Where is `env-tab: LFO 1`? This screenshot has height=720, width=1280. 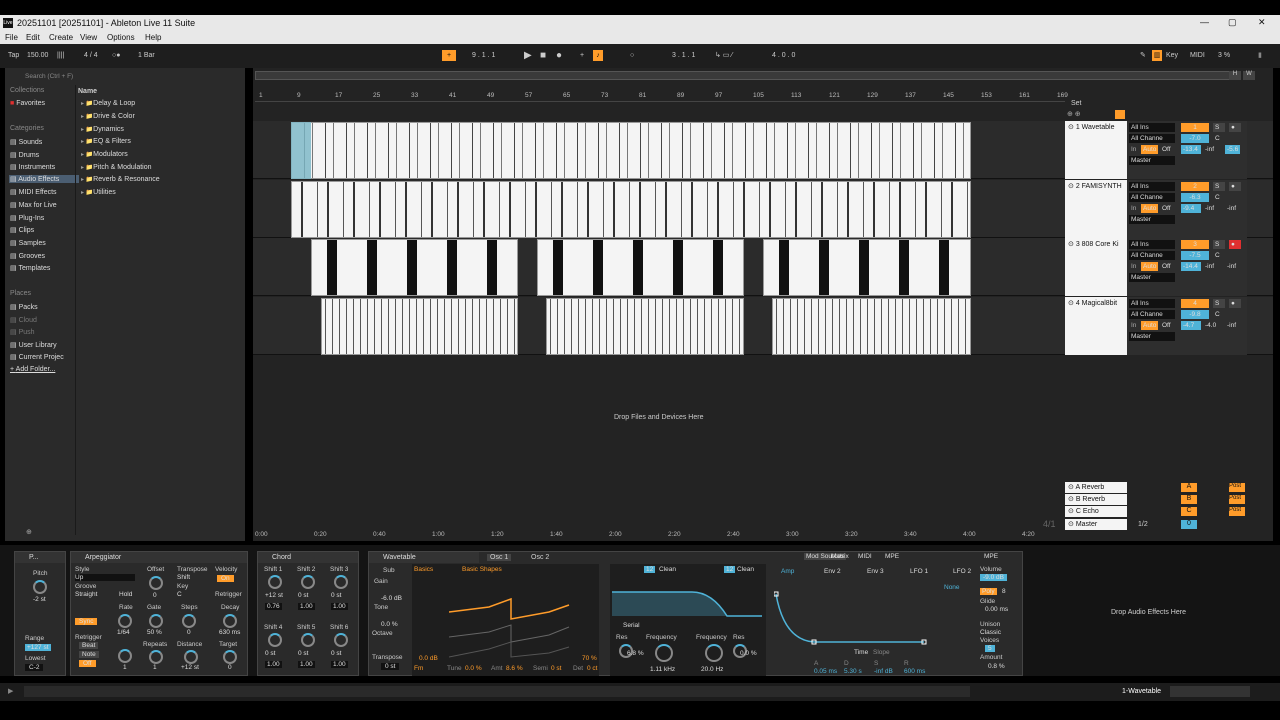 env-tab: LFO 1 is located at coordinates (919, 571).